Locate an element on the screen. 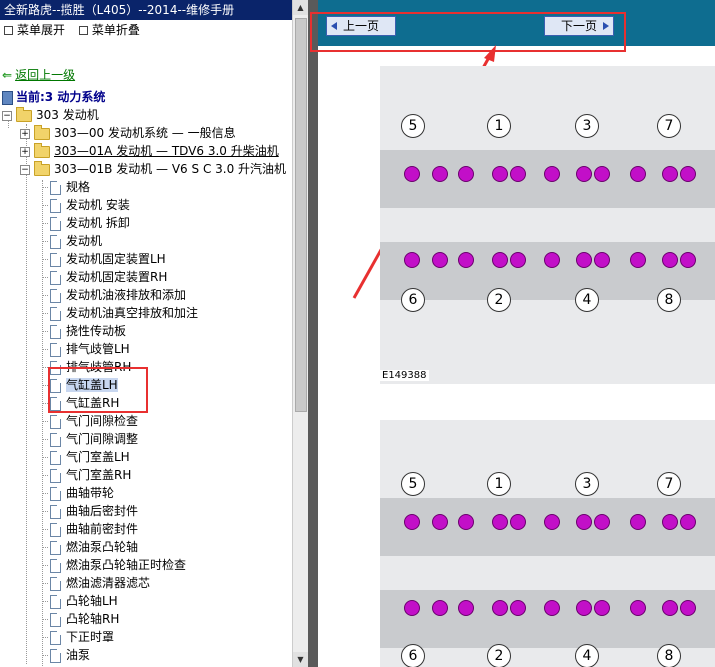  folder-icon is located at coordinates (42, 132).